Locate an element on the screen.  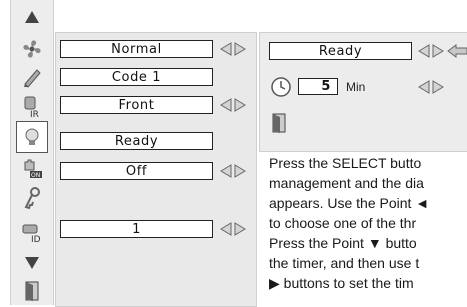
power-on-hand-icon: ON is located at coordinates (32, 168).